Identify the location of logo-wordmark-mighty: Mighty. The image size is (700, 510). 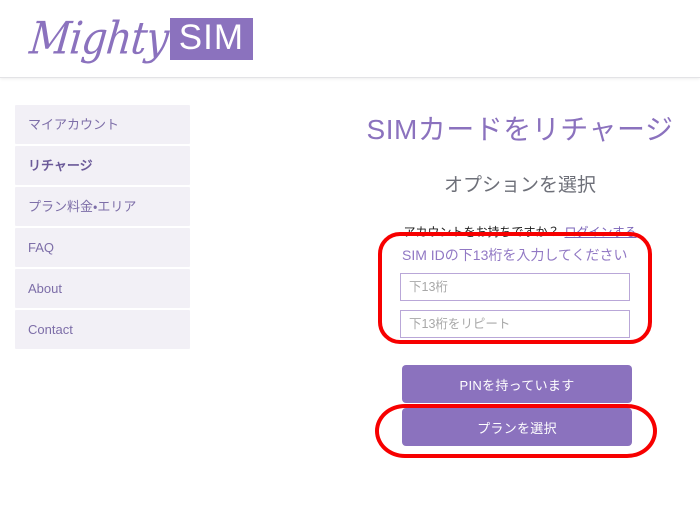
(99, 39).